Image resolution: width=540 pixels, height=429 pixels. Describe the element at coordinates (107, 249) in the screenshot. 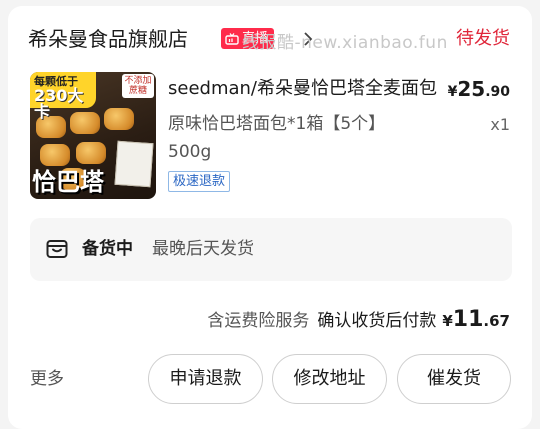

I see `shipping-status: 备货中` at that location.